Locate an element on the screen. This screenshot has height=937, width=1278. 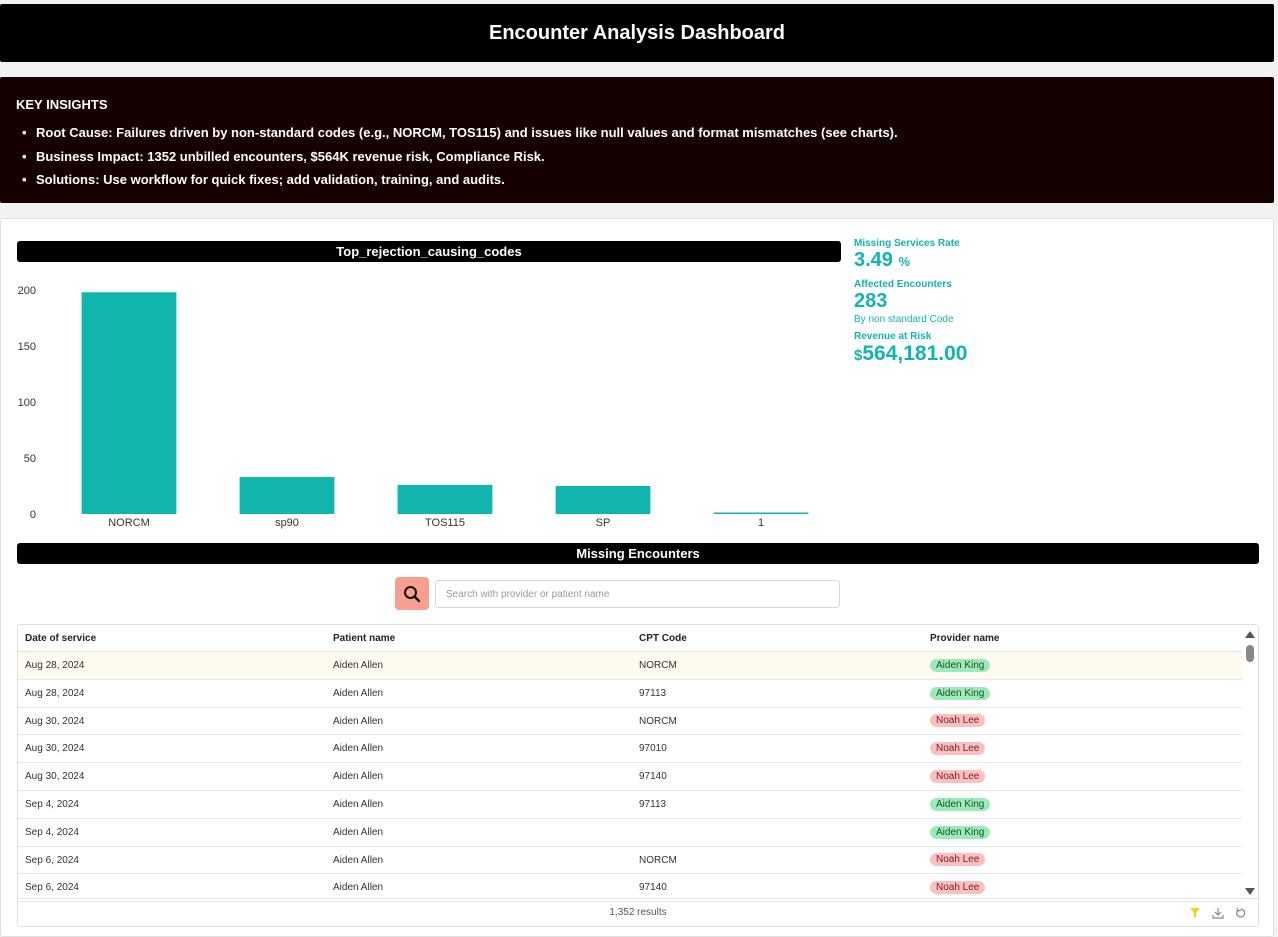
table-footer: 1,352 results is located at coordinates (638, 912).